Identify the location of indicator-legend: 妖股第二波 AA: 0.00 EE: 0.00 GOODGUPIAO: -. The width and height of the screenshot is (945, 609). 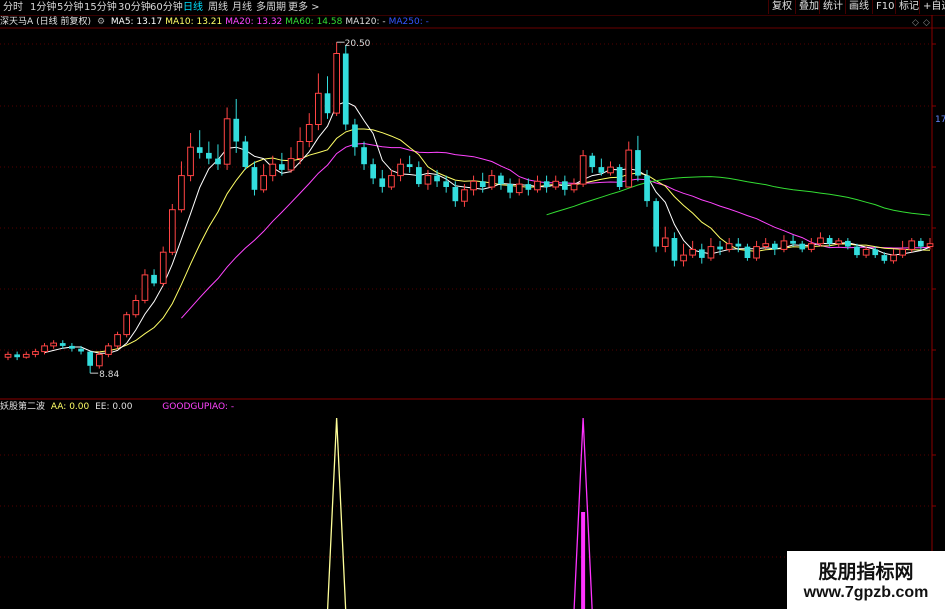
(118, 407).